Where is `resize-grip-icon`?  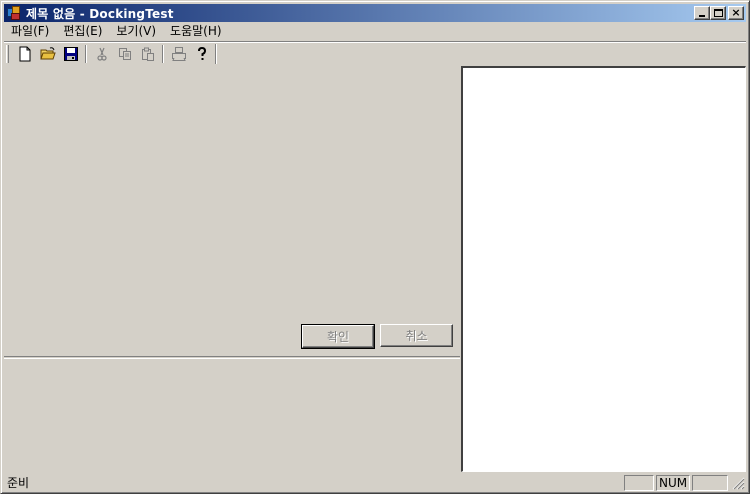
resize-grip-icon is located at coordinates (738, 483).